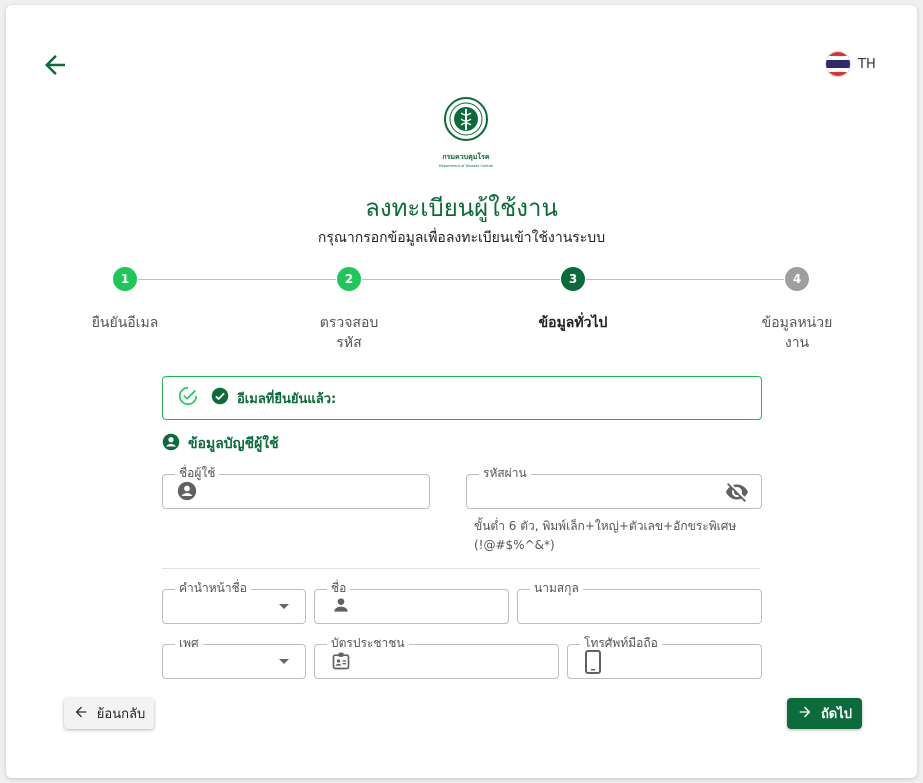  Describe the element at coordinates (805, 714) in the screenshot. I see `arrow-forward-icon` at that location.